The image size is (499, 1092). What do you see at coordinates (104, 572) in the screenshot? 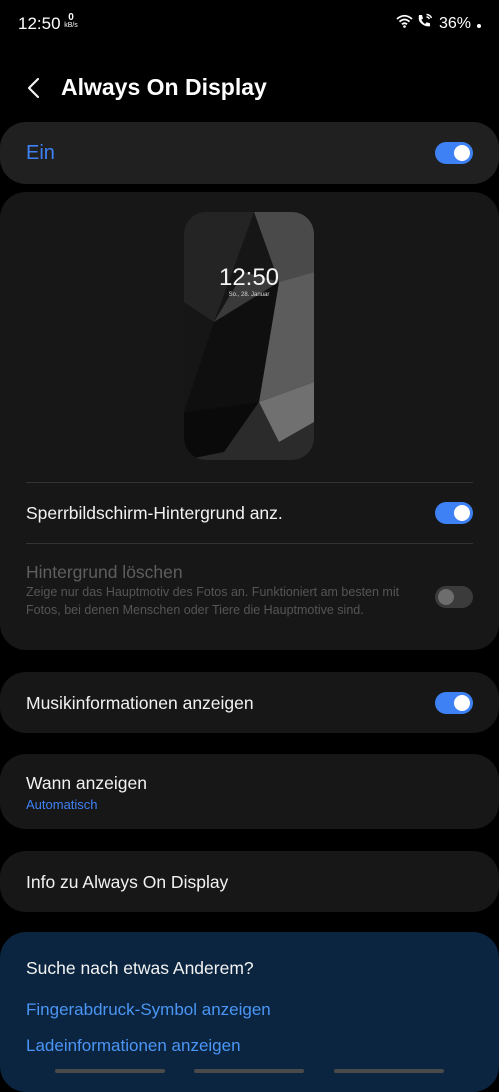
I see `remove-background-label: Hintergrund löschen` at bounding box center [104, 572].